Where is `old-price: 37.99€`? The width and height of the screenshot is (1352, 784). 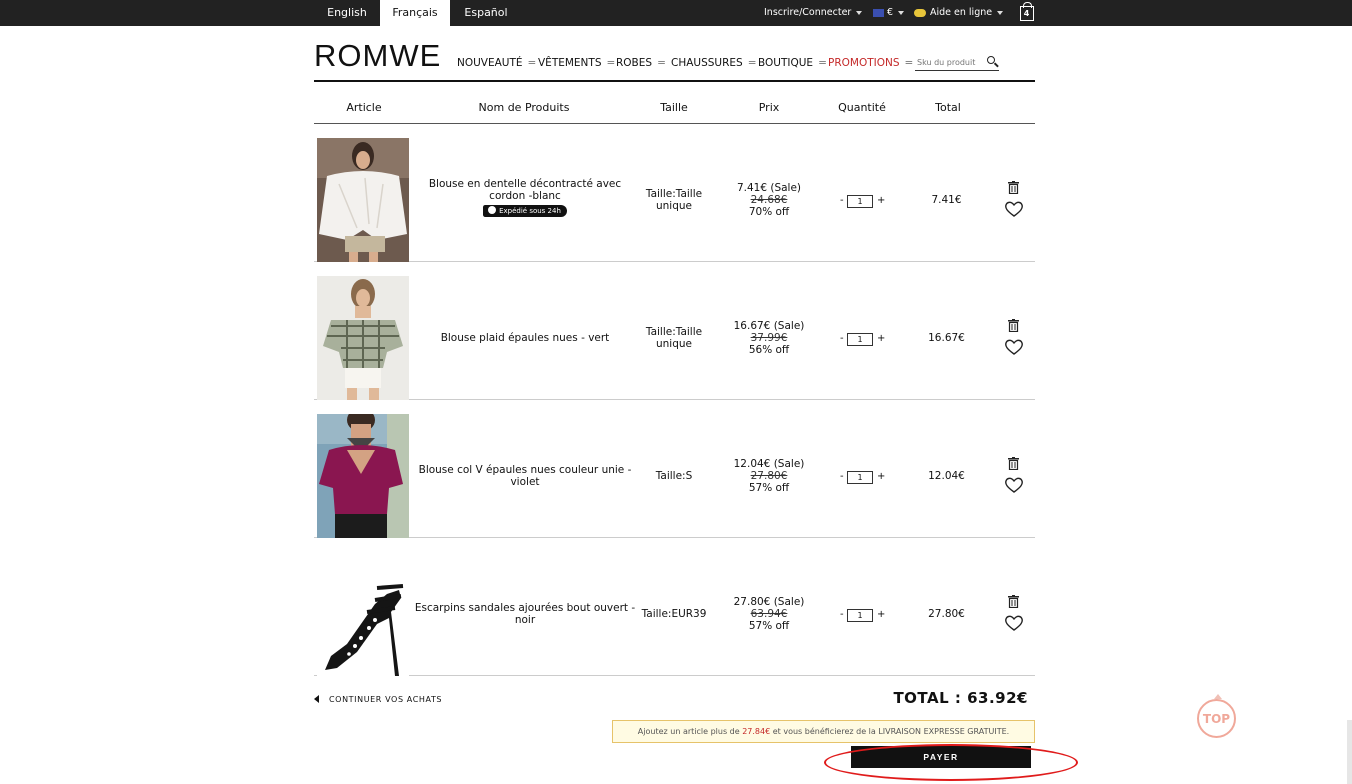
old-price: 37.99€ is located at coordinates (769, 338).